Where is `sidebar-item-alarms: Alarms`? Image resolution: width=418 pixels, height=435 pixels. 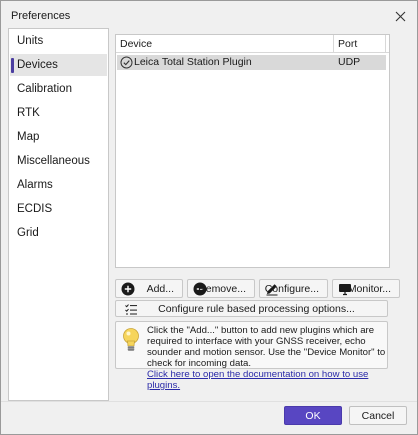 sidebar-item-alarms: Alarms is located at coordinates (58, 185).